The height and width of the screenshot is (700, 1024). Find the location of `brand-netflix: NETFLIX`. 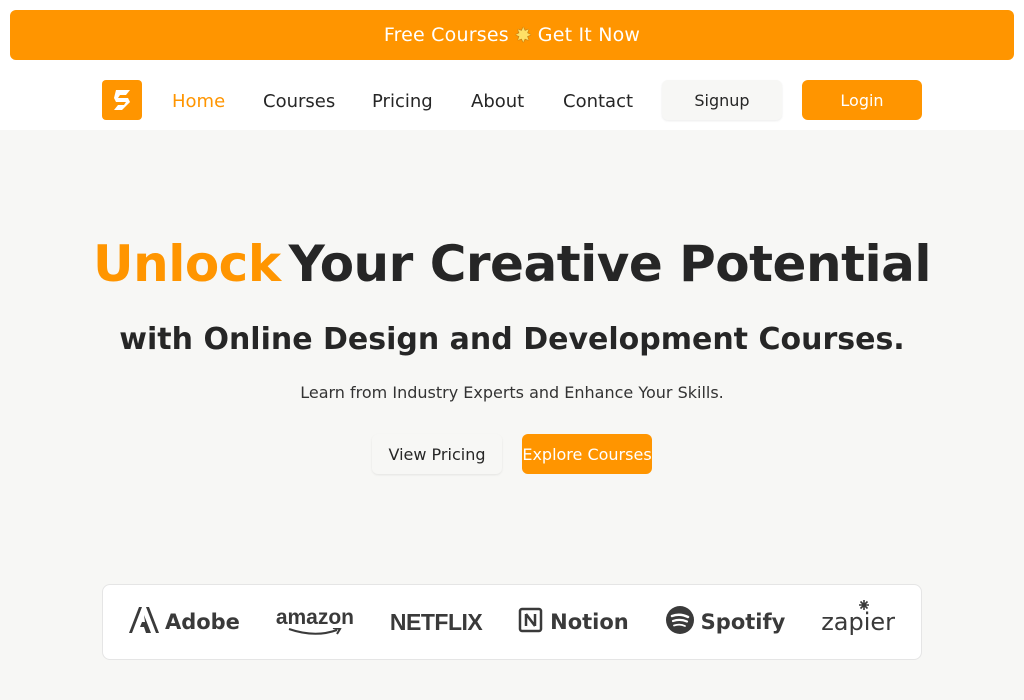

brand-netflix: NETFLIX is located at coordinates (436, 622).